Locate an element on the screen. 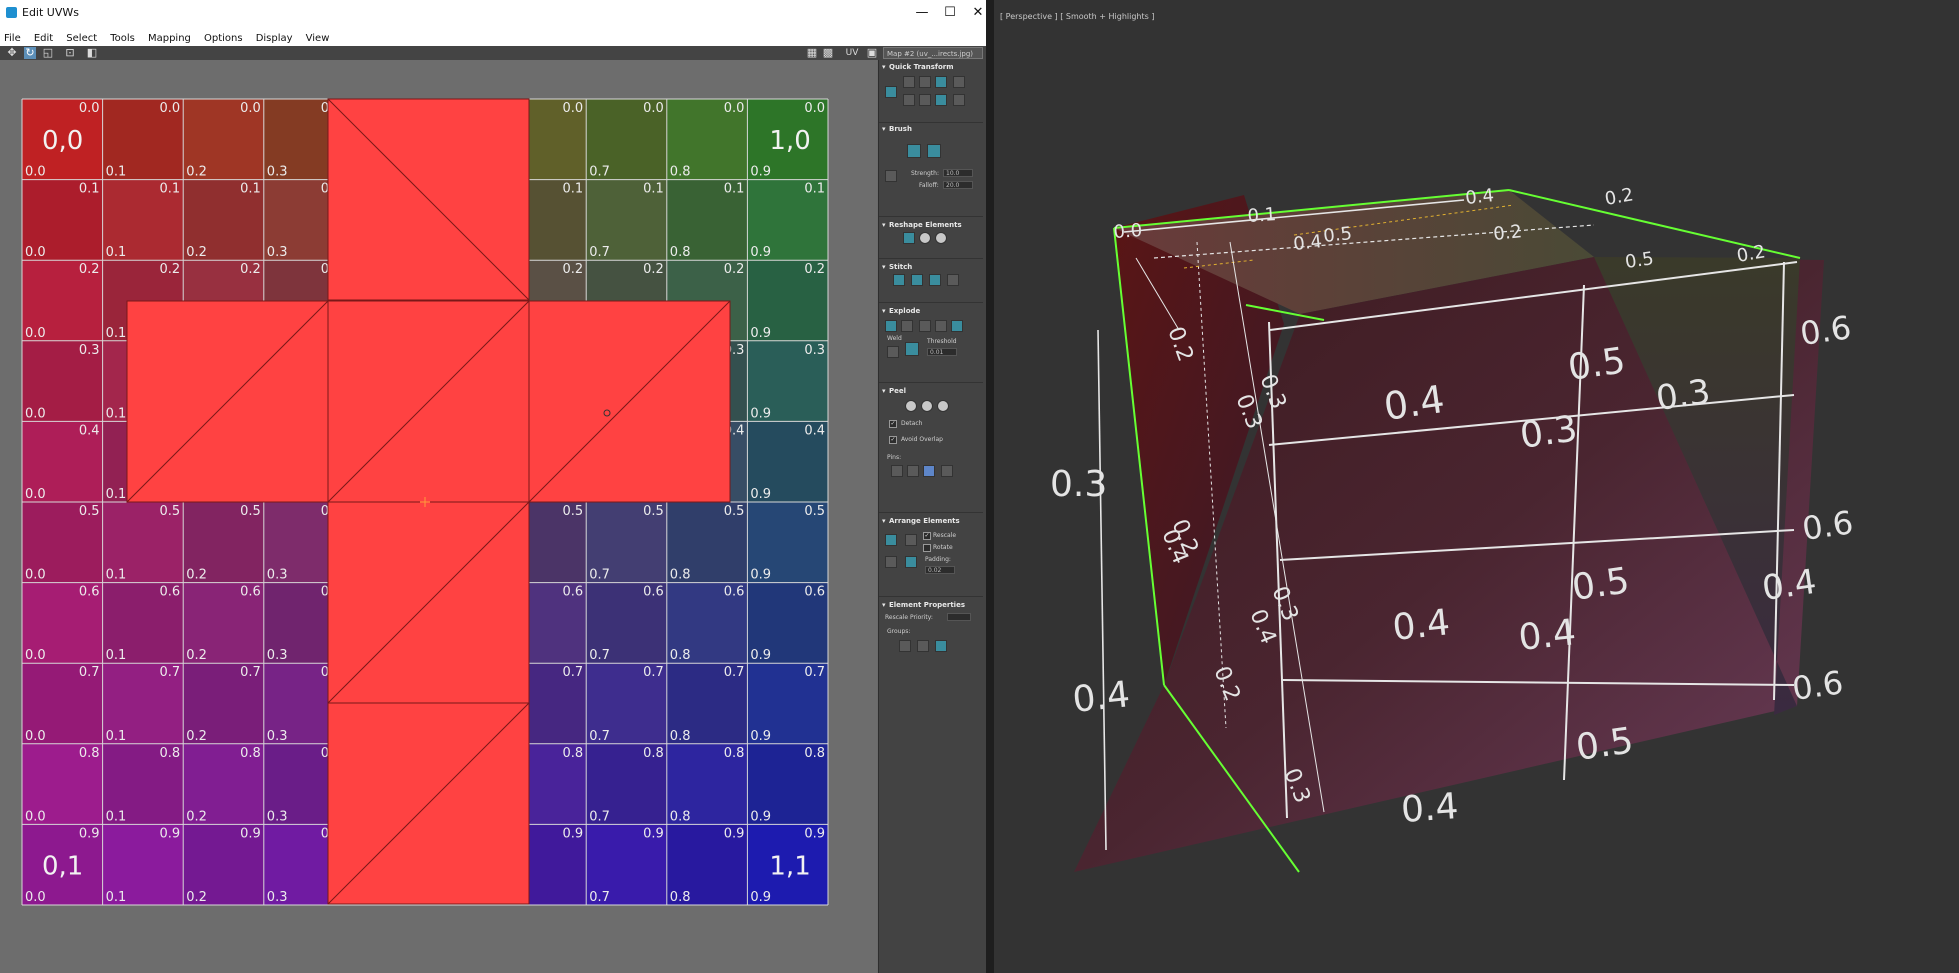 Image resolution: width=1959 pixels, height=973 pixels. rescale-checkbox: ✓ is located at coordinates (927, 536).